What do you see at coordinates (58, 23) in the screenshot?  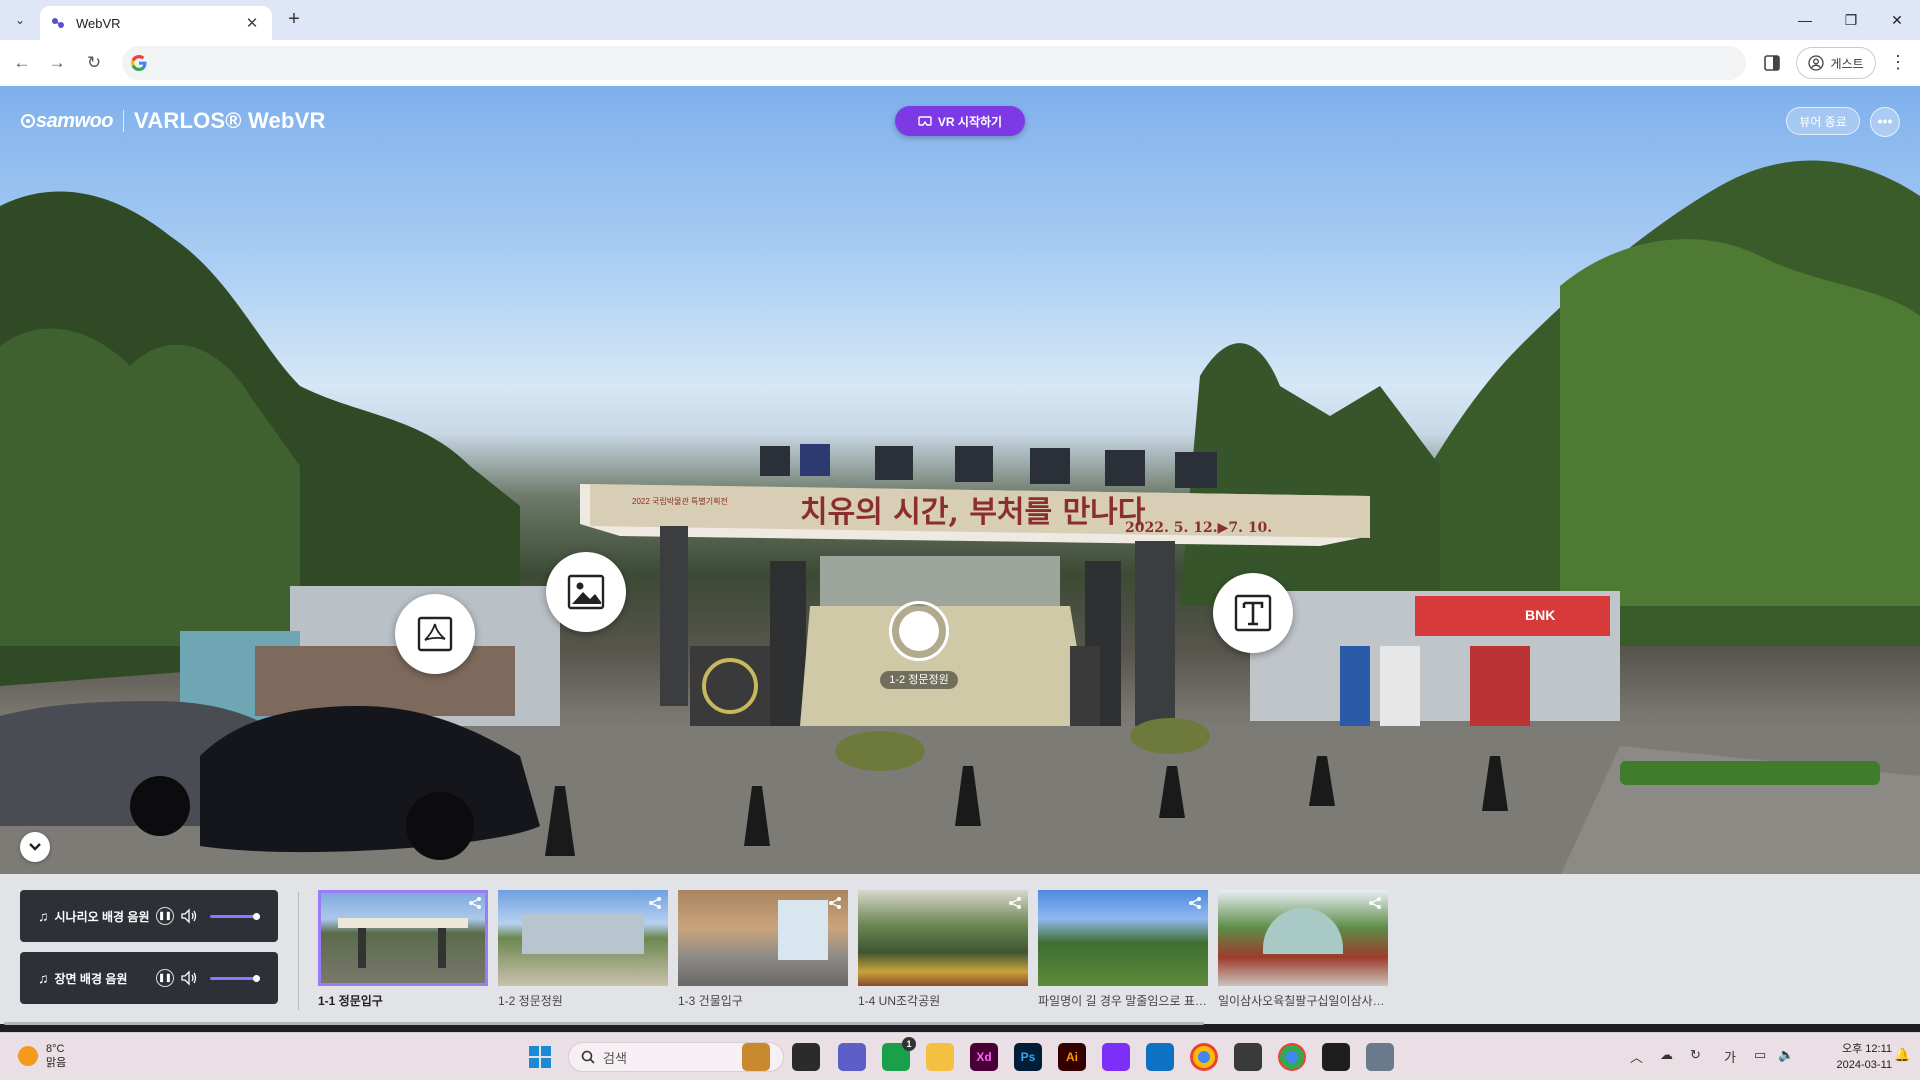 I see `webvr-favicon-icon` at bounding box center [58, 23].